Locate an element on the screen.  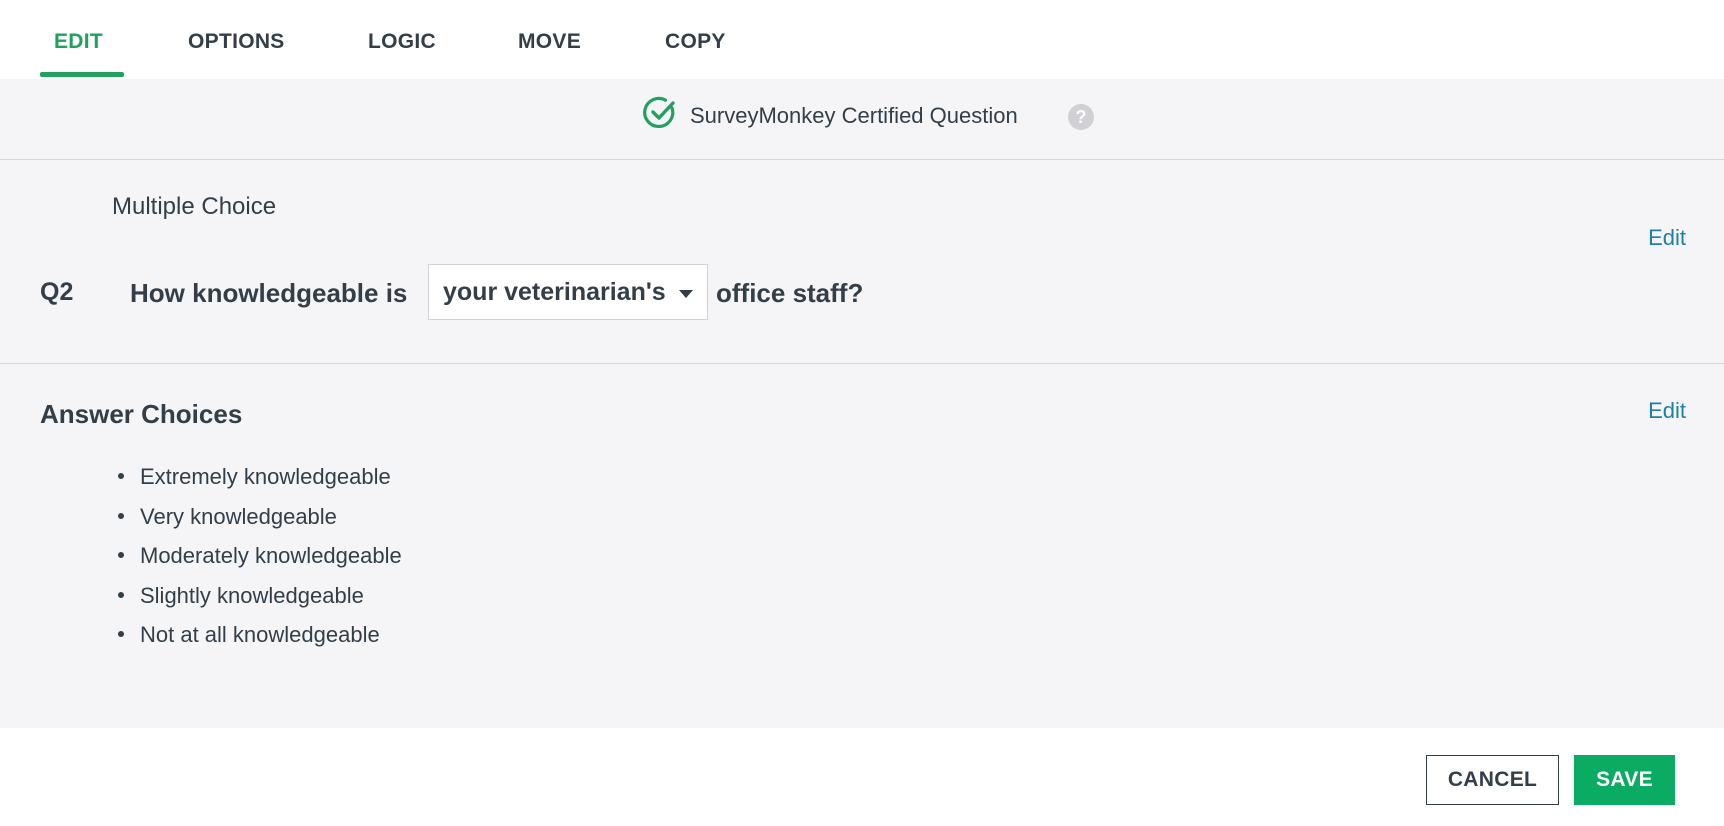
list-item: Very knowledgeable is located at coordinates (260, 517).